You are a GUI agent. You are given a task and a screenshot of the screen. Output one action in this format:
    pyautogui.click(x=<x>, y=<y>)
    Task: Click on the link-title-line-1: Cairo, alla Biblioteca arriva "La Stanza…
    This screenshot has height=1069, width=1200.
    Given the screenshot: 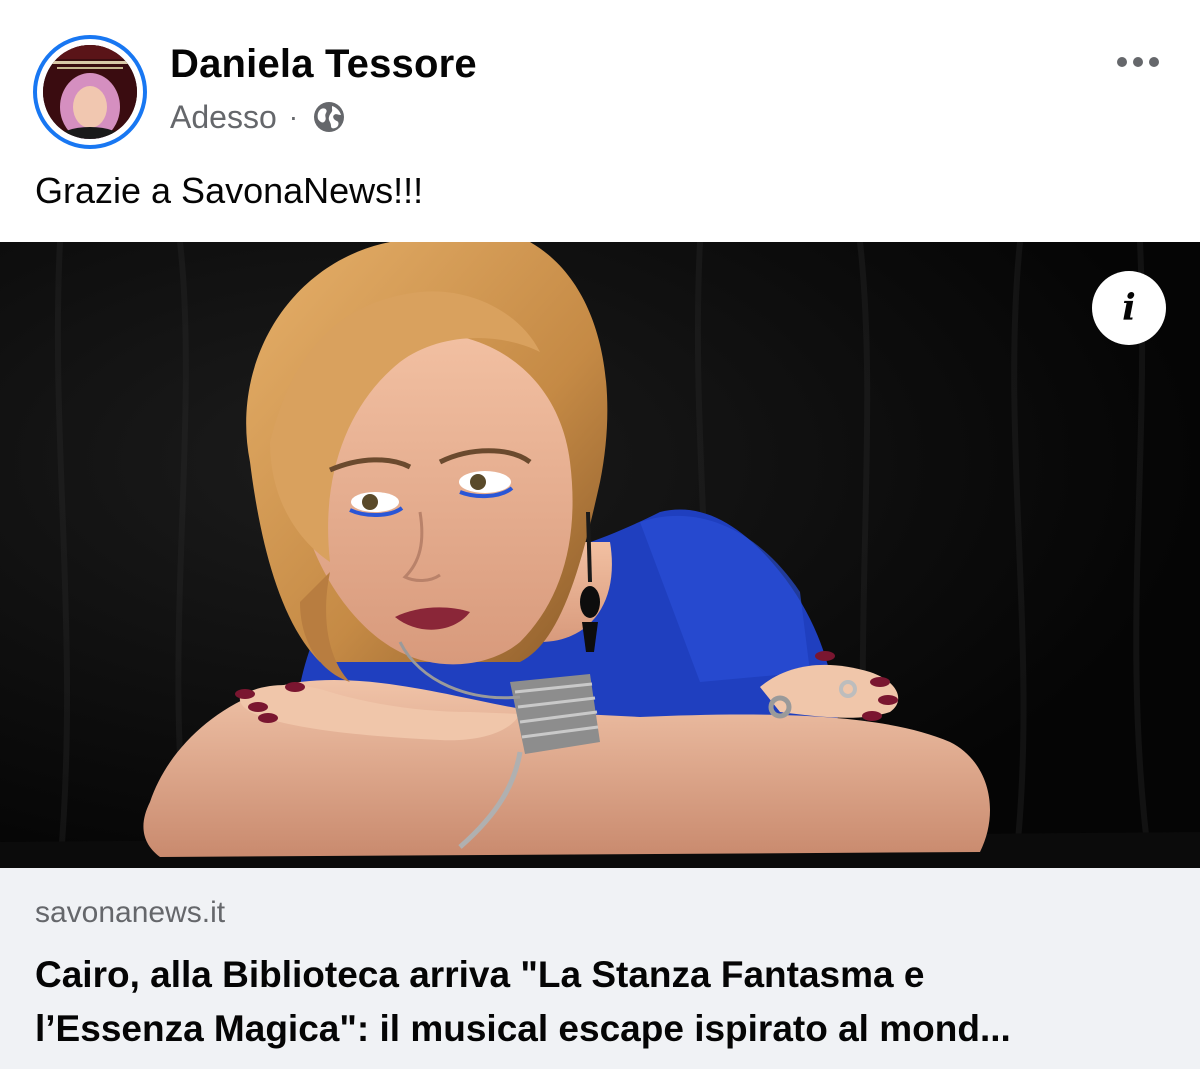 What is the action you would take?
    pyautogui.click(x=480, y=974)
    